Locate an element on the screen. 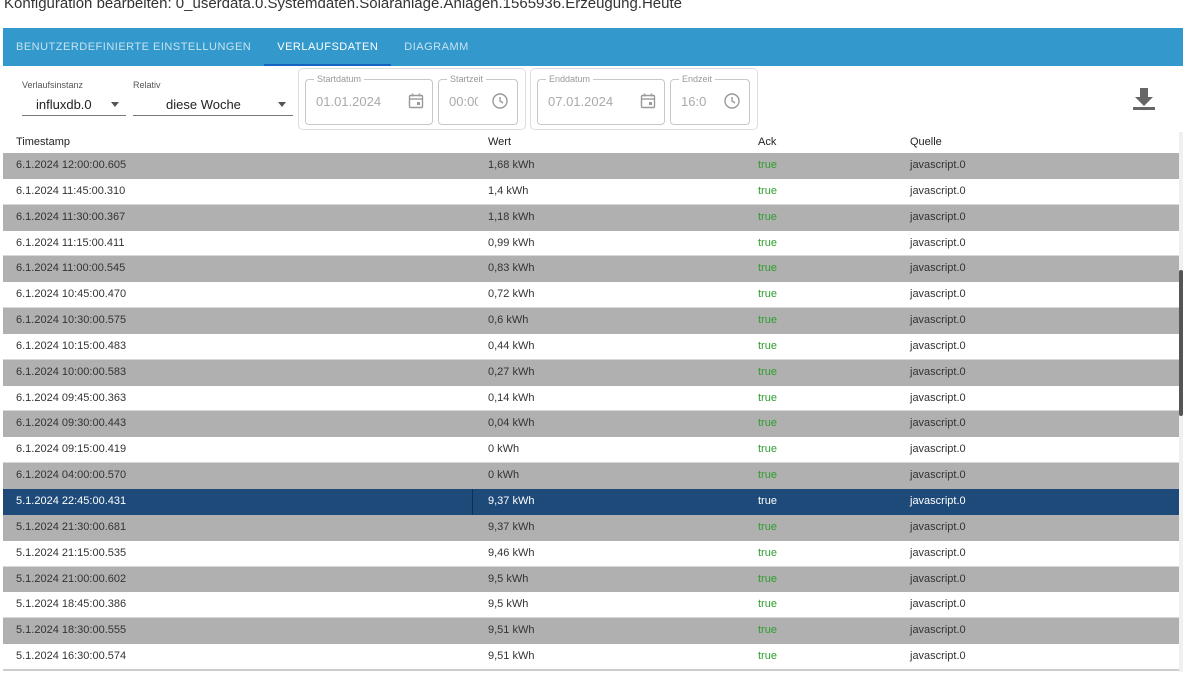 This screenshot has width=1200, height=684. relative-select: Relativ diese Woche is located at coordinates (213, 91).